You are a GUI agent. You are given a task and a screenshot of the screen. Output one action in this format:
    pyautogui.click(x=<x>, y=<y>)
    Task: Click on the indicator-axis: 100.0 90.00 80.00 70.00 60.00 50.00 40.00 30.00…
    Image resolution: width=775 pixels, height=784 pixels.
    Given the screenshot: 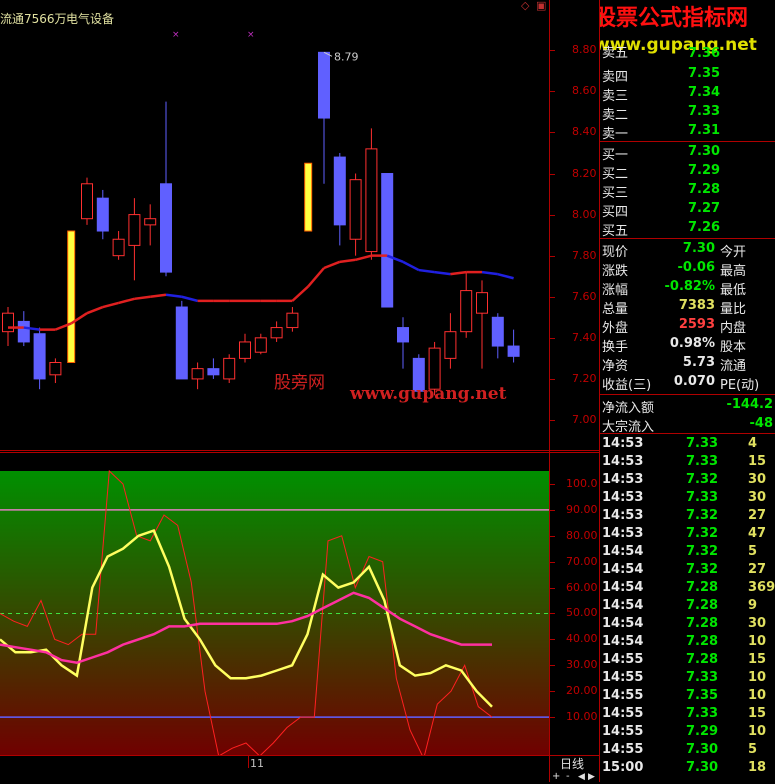 What is the action you would take?
    pyautogui.click(x=574, y=604)
    